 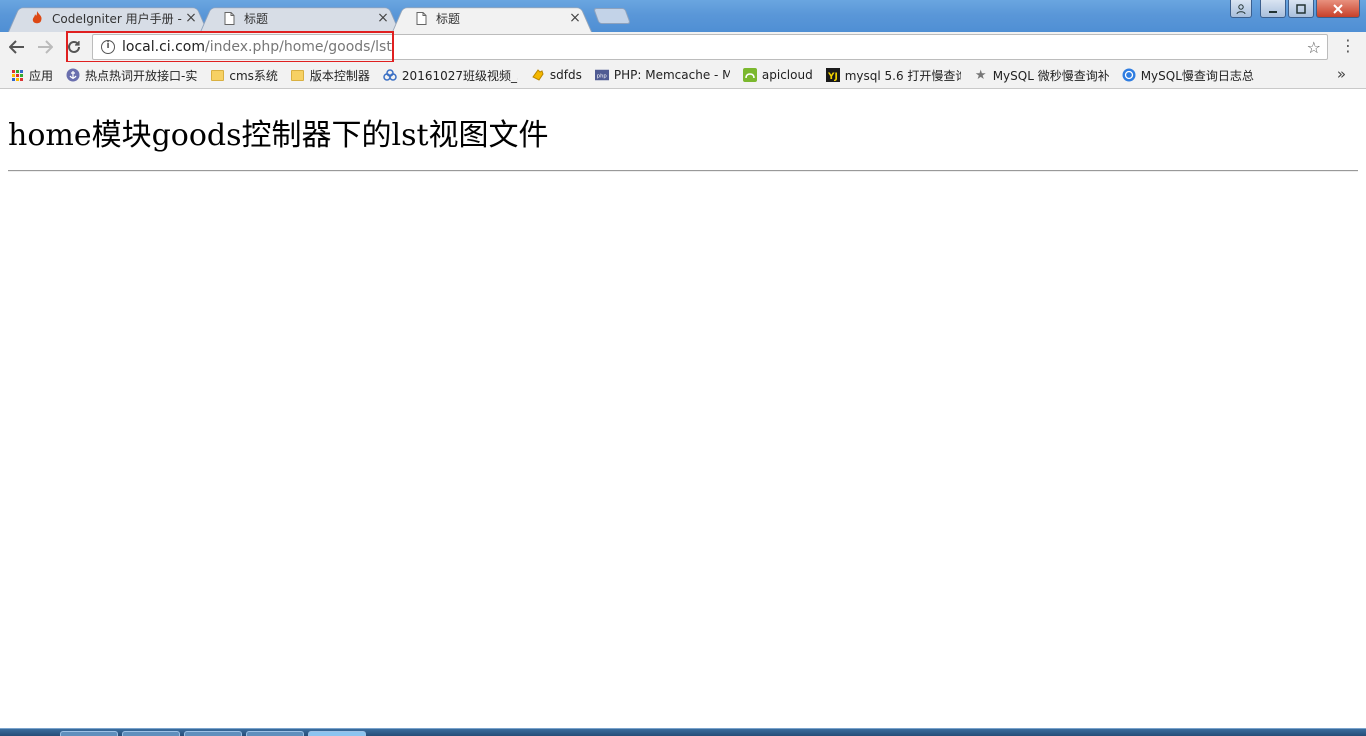 What do you see at coordinates (1314, 47) in the screenshot?
I see `bookmark-star-icon: ☆` at bounding box center [1314, 47].